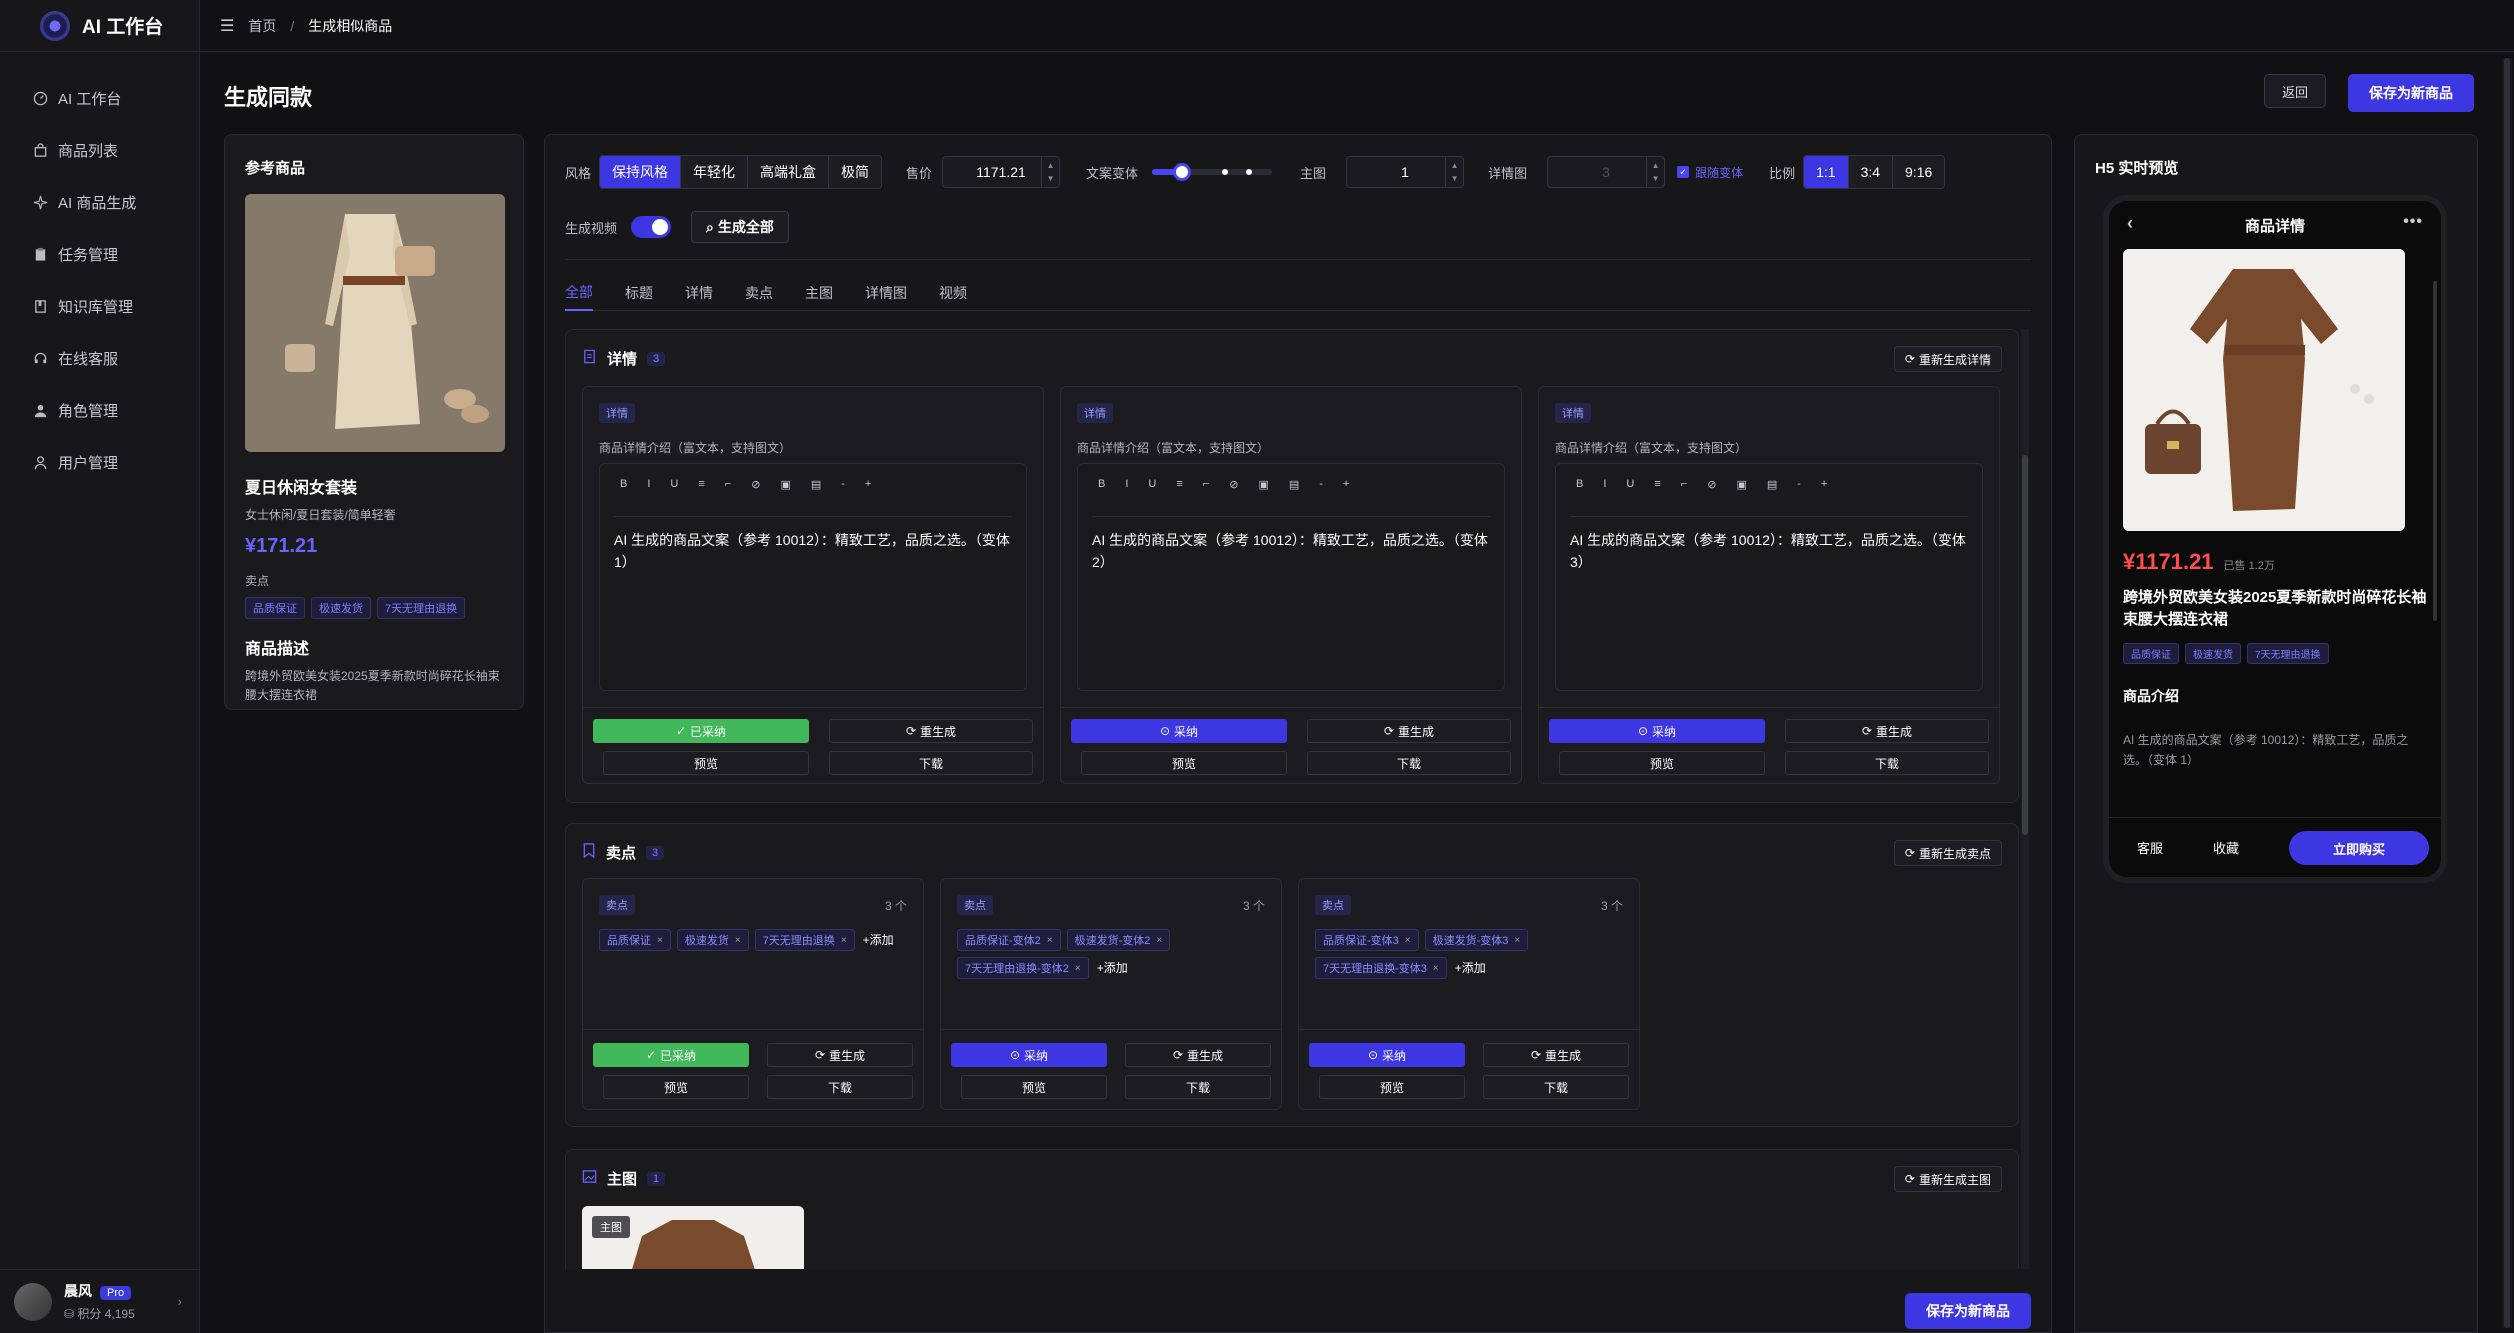  What do you see at coordinates (715, 172) in the screenshot?
I see `style-option-young: 年轻化` at bounding box center [715, 172].